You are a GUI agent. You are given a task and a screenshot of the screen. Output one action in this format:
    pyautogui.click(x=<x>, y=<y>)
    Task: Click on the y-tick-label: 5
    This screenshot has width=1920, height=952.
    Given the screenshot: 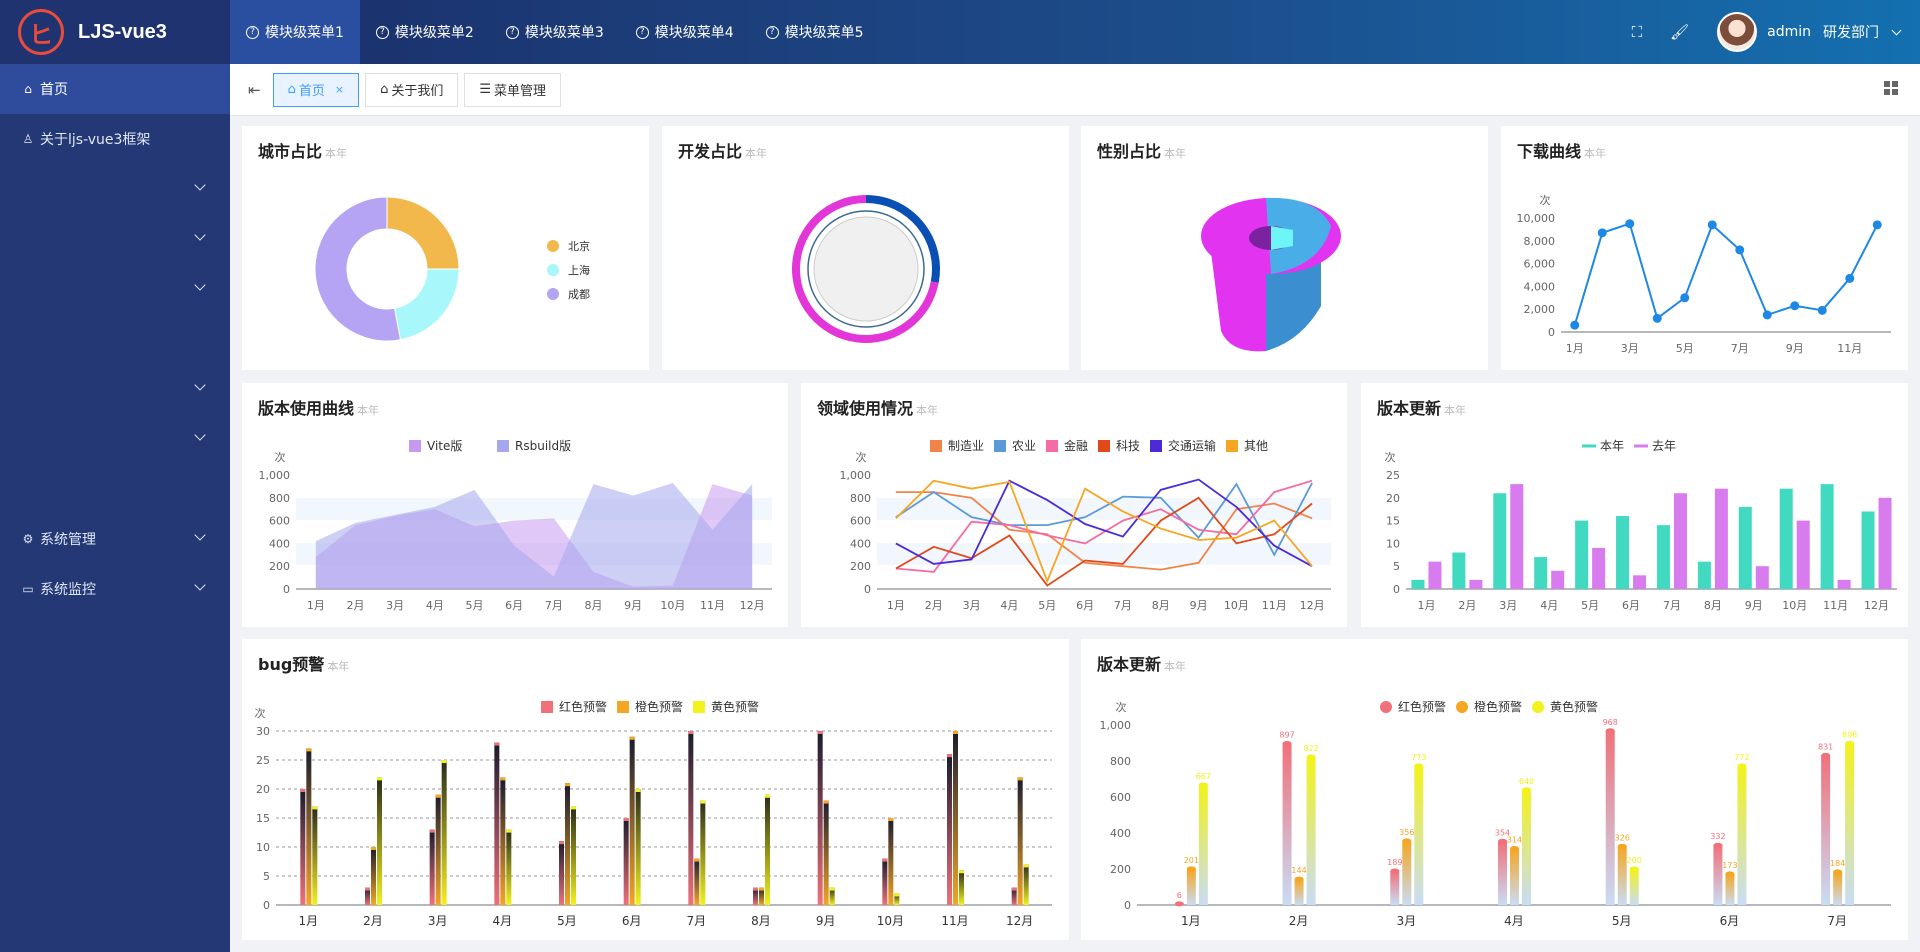 What is the action you would take?
    pyautogui.click(x=1396, y=566)
    